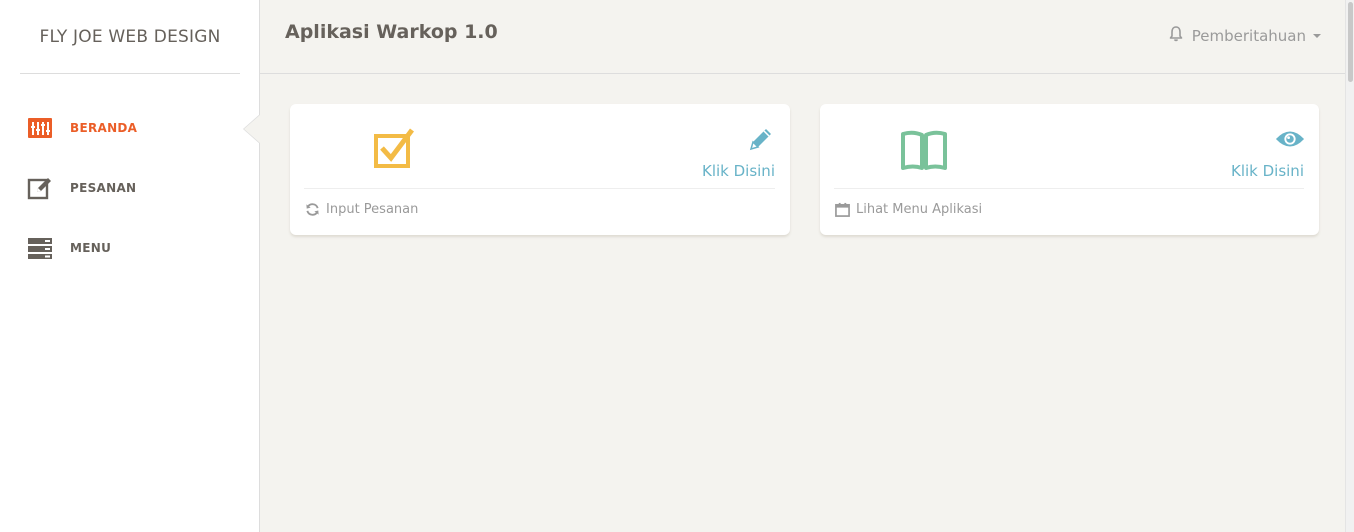  Describe the element at coordinates (104, 128) in the screenshot. I see `sidebar-item-label: BERANDA` at that location.